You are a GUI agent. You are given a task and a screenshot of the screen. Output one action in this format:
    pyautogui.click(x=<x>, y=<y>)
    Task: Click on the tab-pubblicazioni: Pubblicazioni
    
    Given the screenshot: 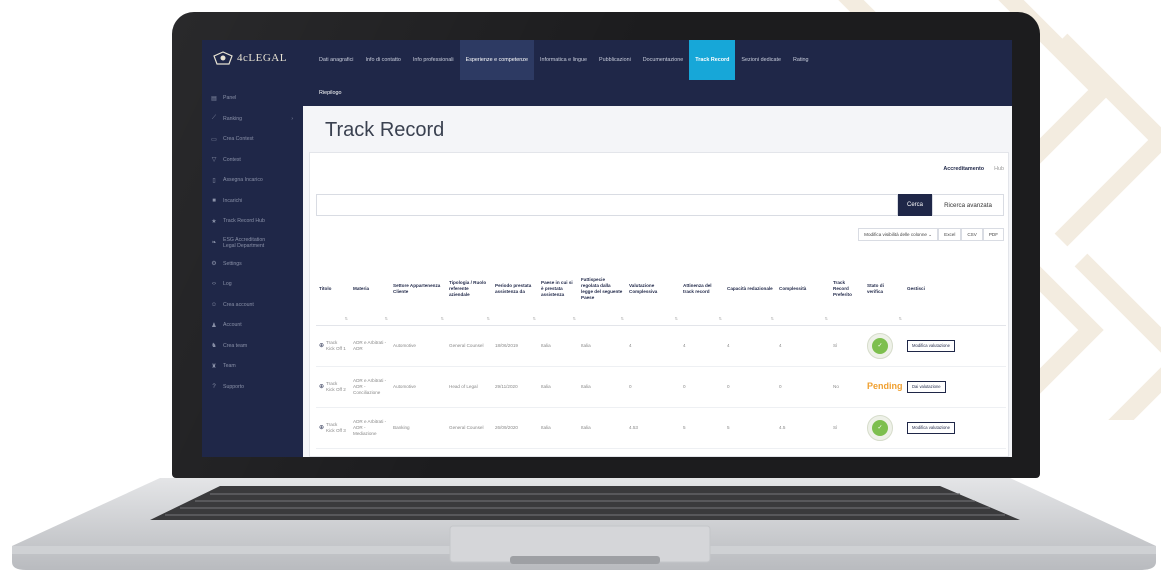 What is the action you would take?
    pyautogui.click(x=615, y=60)
    